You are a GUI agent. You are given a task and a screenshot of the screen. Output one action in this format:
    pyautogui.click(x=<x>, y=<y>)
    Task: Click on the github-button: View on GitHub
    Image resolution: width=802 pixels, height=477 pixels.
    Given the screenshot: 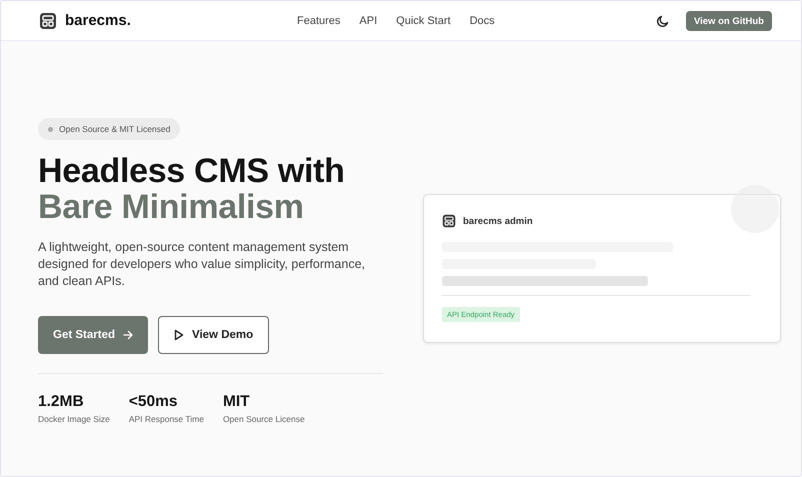 What is the action you would take?
    pyautogui.click(x=729, y=20)
    